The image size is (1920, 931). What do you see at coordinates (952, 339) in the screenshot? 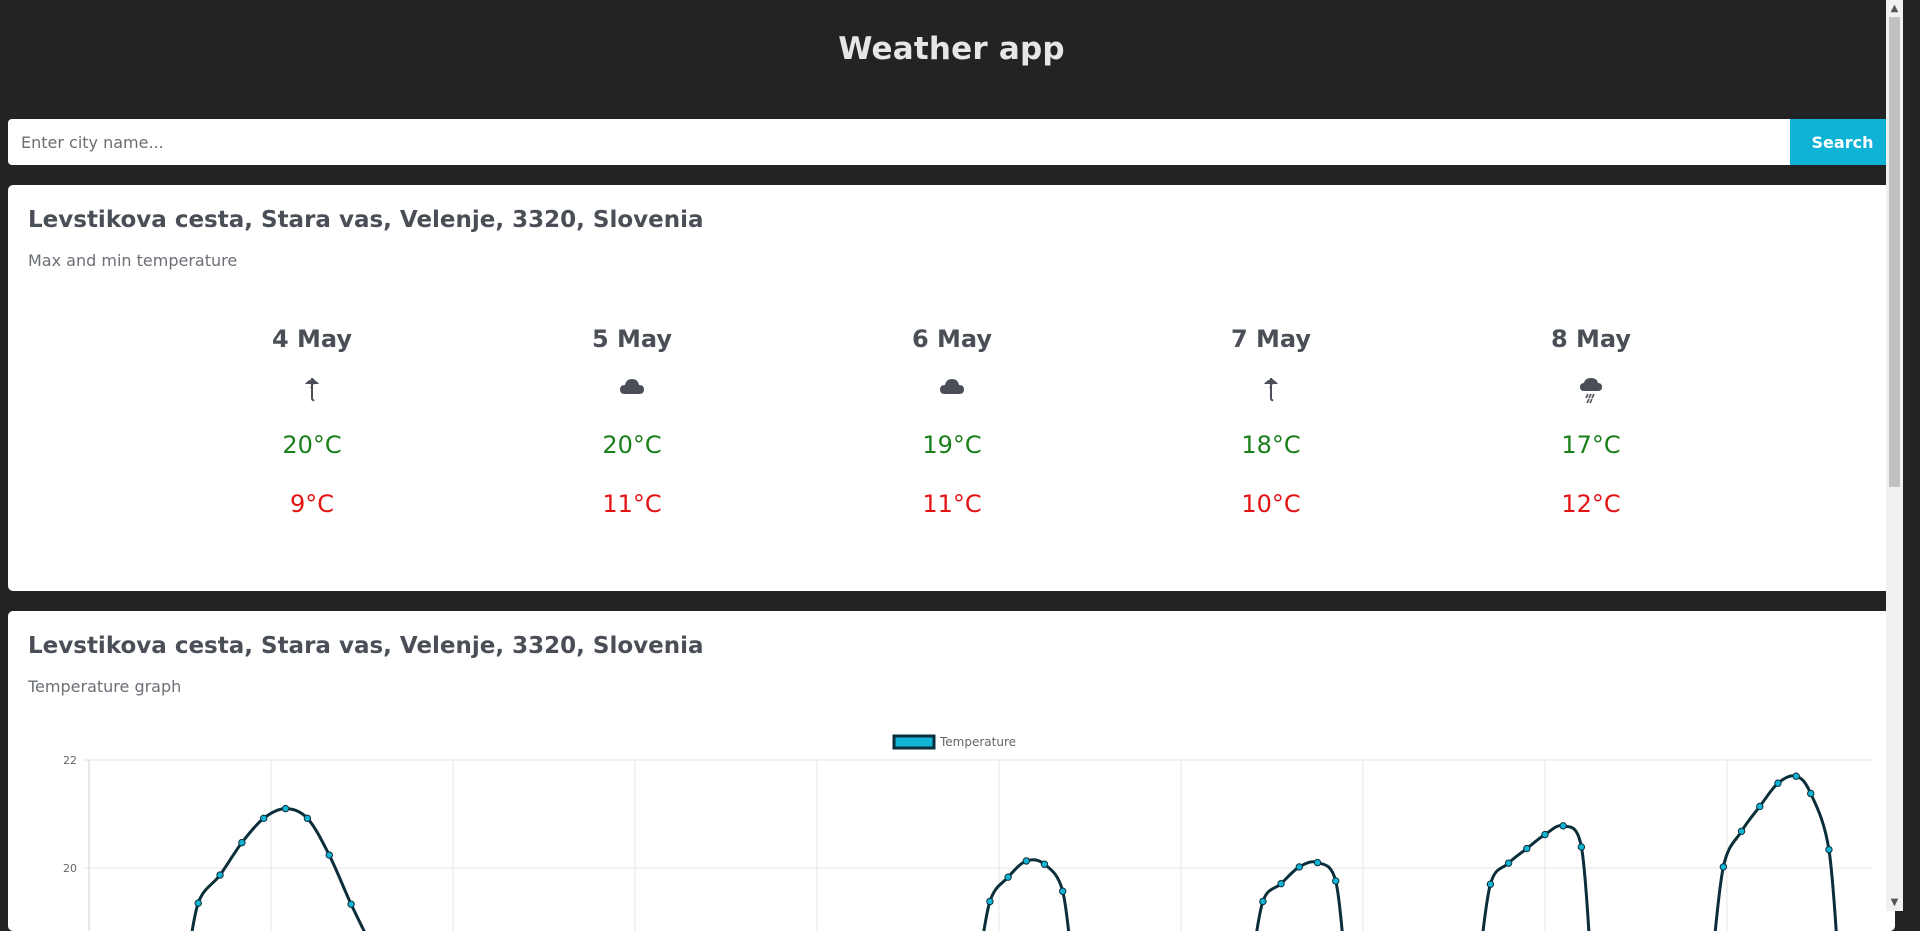
I see `day-label: 6 May` at bounding box center [952, 339].